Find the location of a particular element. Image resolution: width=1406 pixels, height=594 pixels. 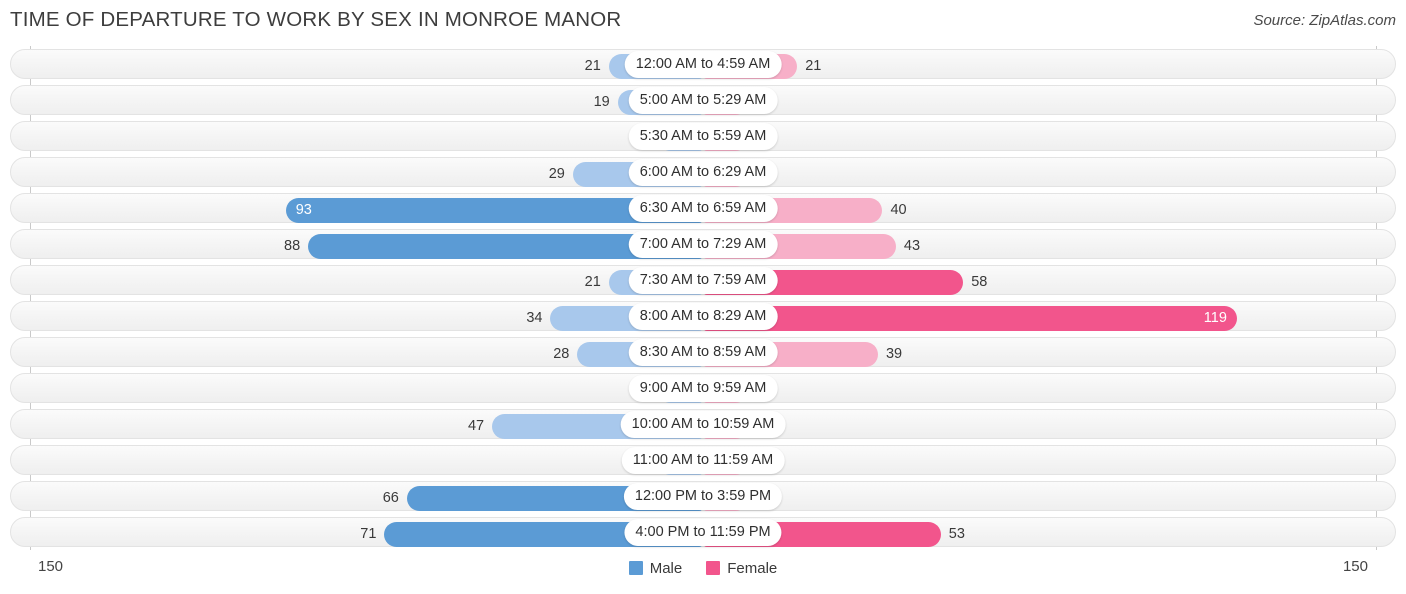

category-label: 5:30 AM to 5:59 AM is located at coordinates (703, 136).